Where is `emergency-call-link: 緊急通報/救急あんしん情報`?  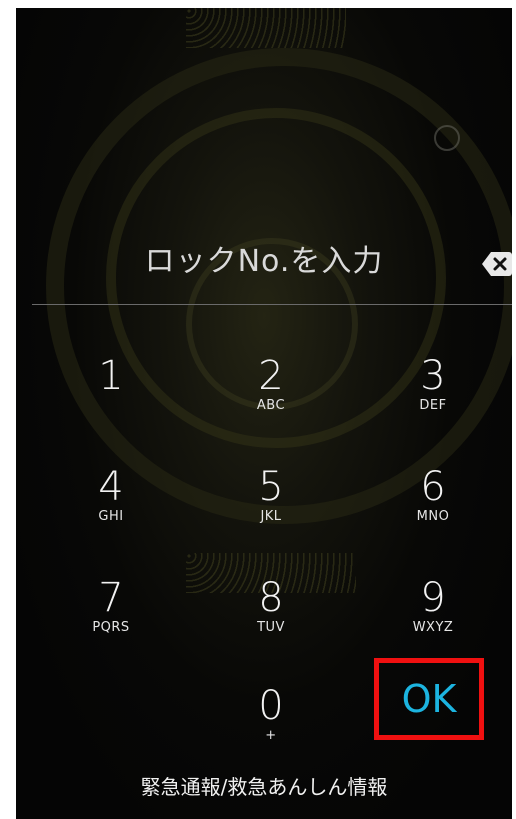
emergency-call-link: 緊急通報/救急あんしん情報 is located at coordinates (264, 787).